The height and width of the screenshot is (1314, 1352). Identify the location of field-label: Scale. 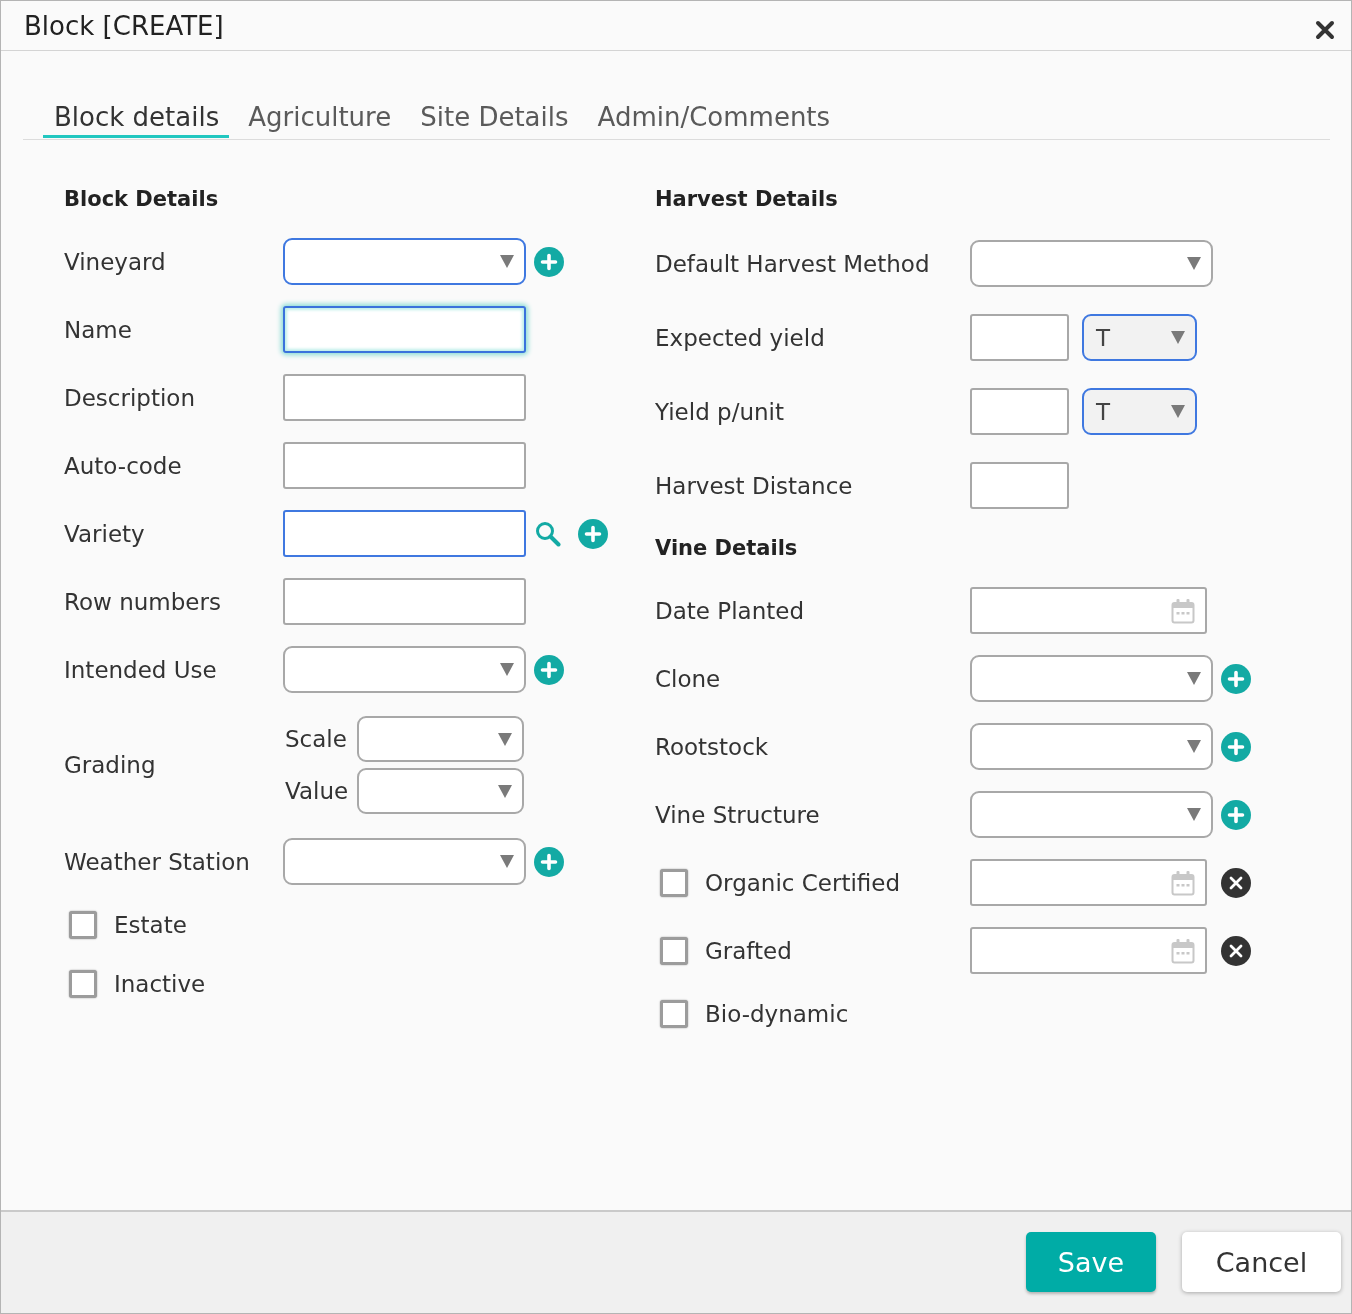
(316, 739).